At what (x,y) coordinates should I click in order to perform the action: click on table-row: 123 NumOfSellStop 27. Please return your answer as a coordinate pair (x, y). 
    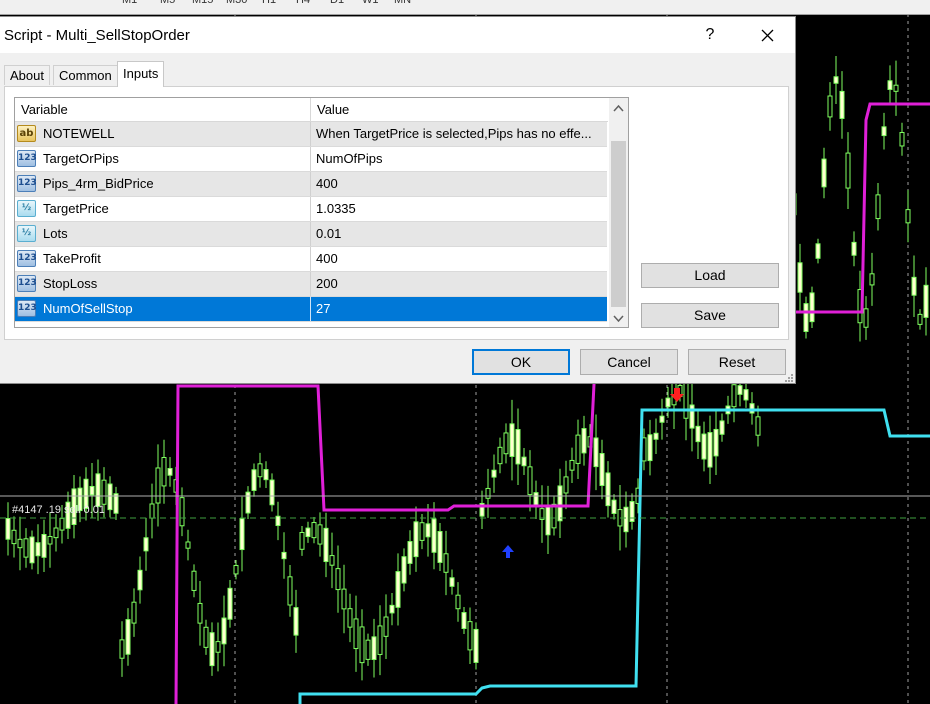
    Looking at the image, I should click on (311, 309).